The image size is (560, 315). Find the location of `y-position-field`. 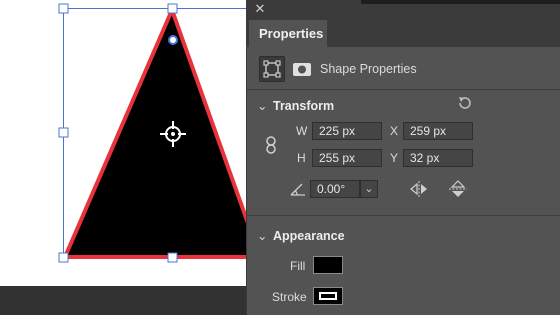

y-position-field is located at coordinates (438, 158).